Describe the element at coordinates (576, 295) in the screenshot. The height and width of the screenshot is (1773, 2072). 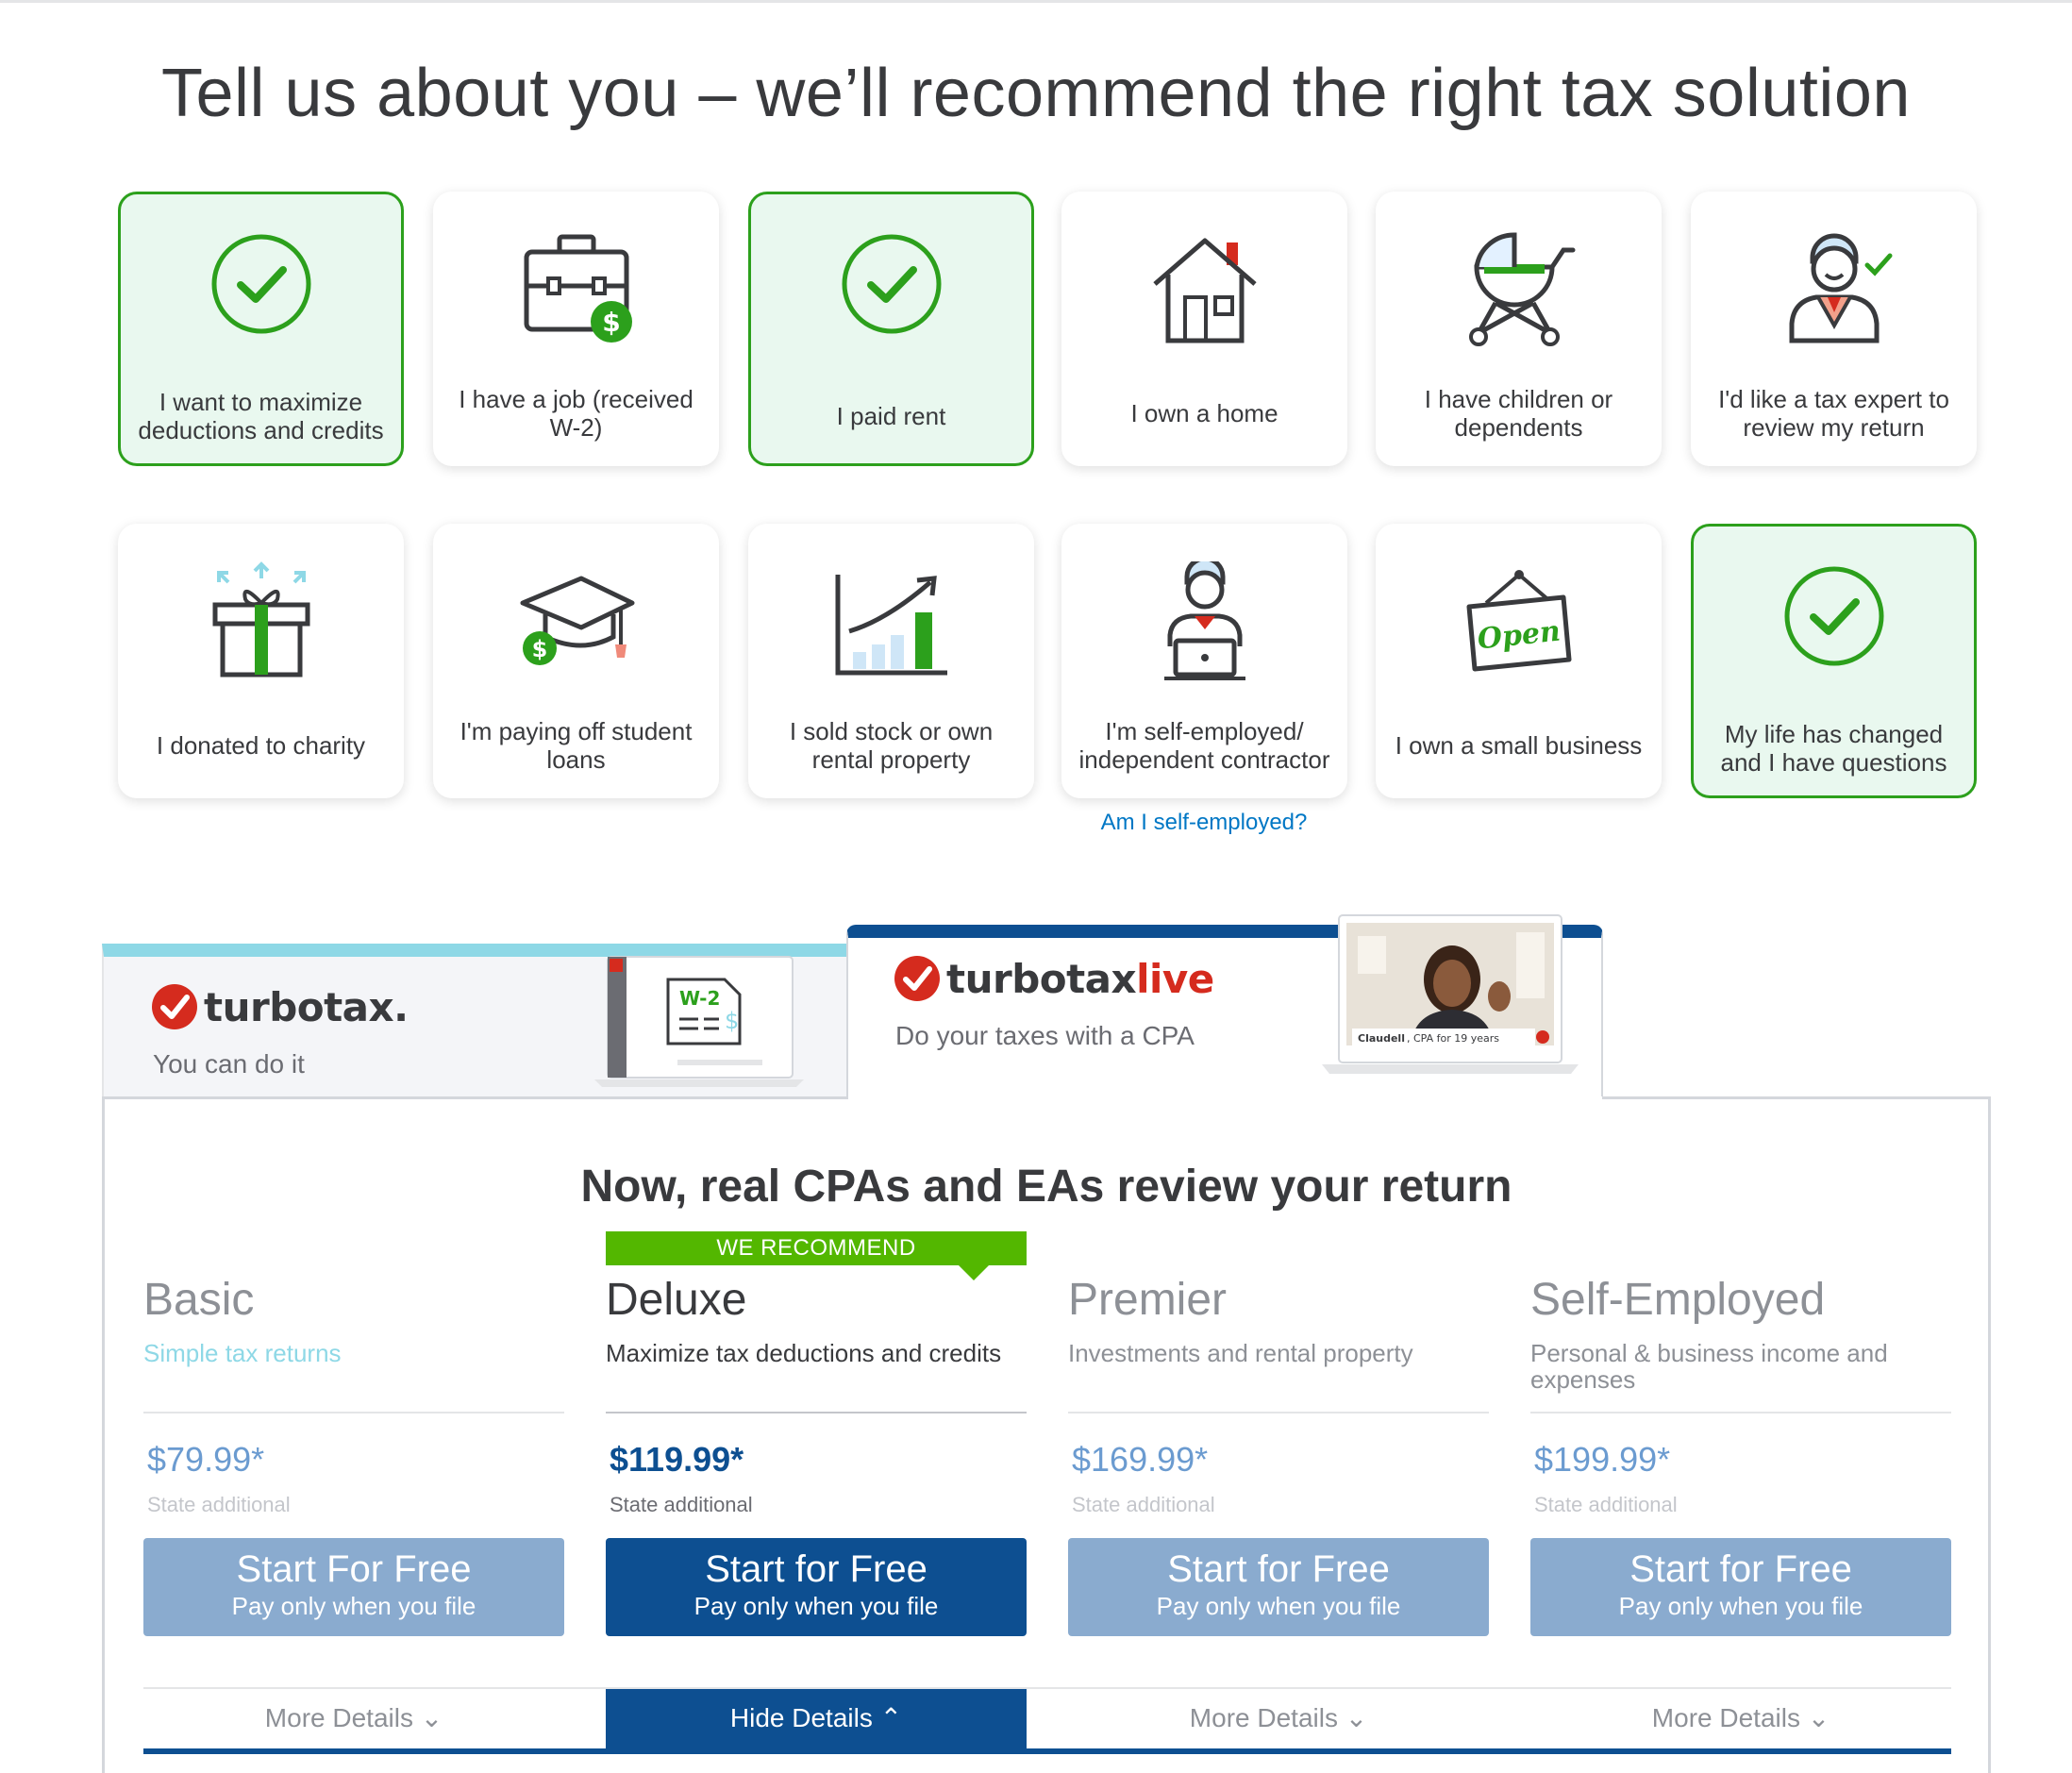
I see `briefcase-dollar-icon: $` at that location.